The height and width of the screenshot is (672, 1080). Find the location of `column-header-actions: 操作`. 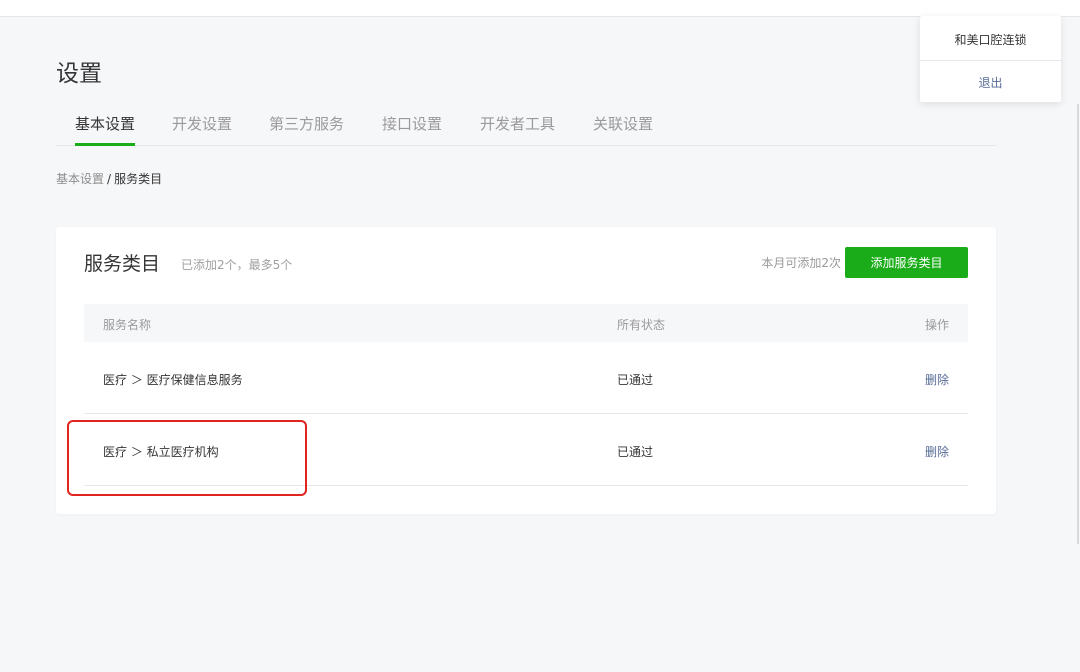

column-header-actions: 操作 is located at coordinates (936, 325).